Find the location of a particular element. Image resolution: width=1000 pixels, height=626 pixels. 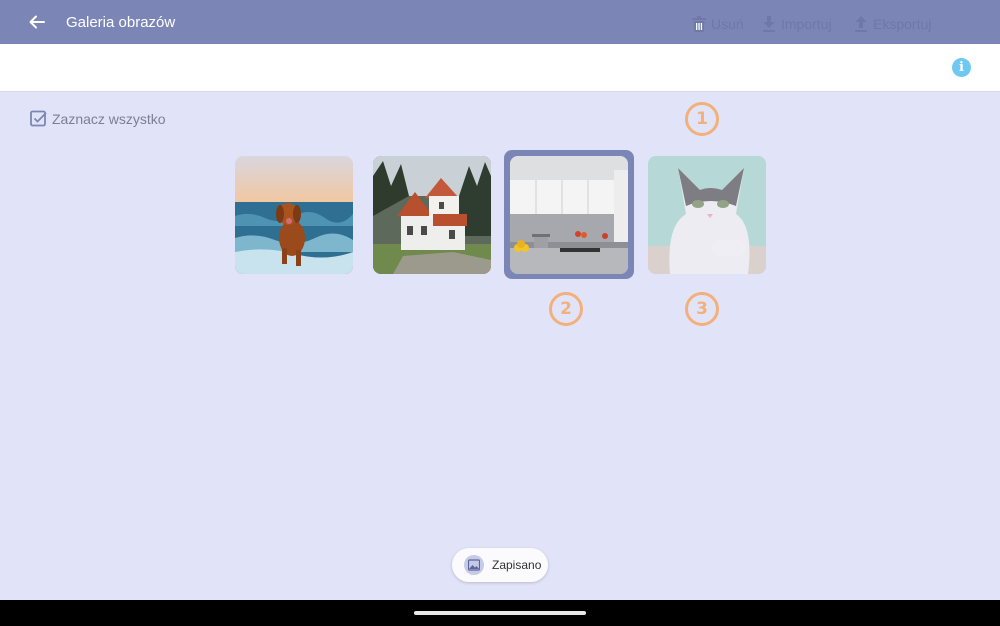

saved-label: Zapisano is located at coordinates (517, 565).